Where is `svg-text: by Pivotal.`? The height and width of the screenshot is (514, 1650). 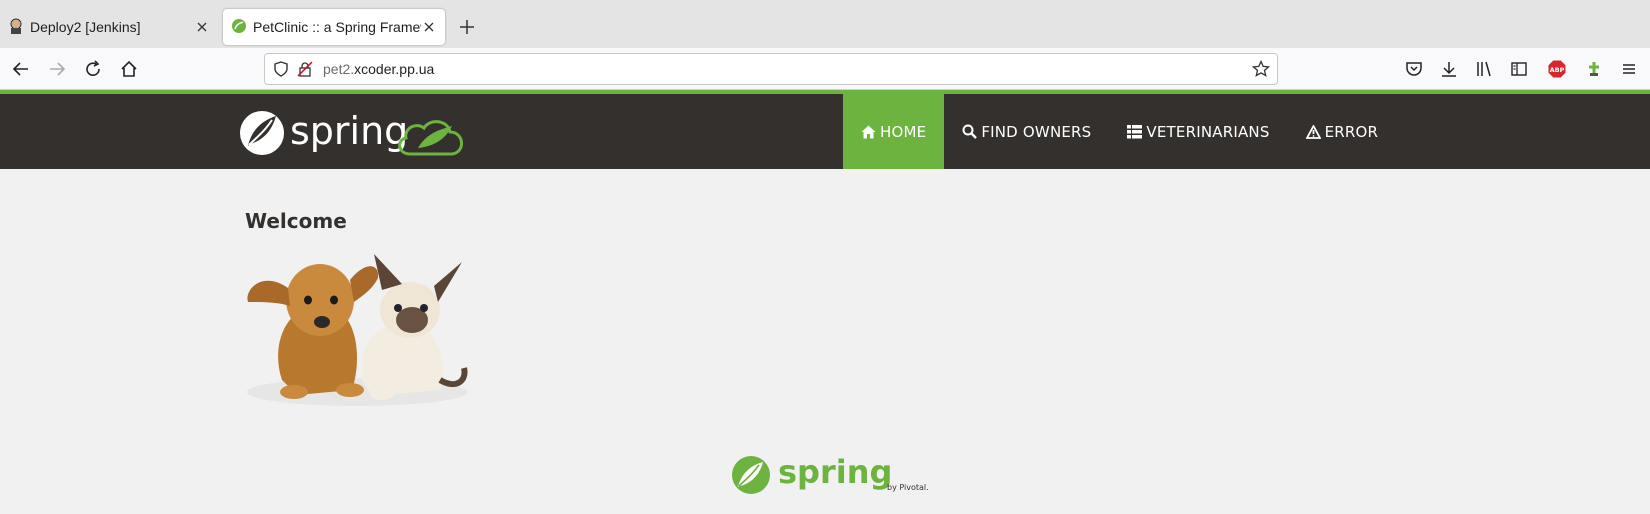 svg-text: by Pivotal. is located at coordinates (908, 487).